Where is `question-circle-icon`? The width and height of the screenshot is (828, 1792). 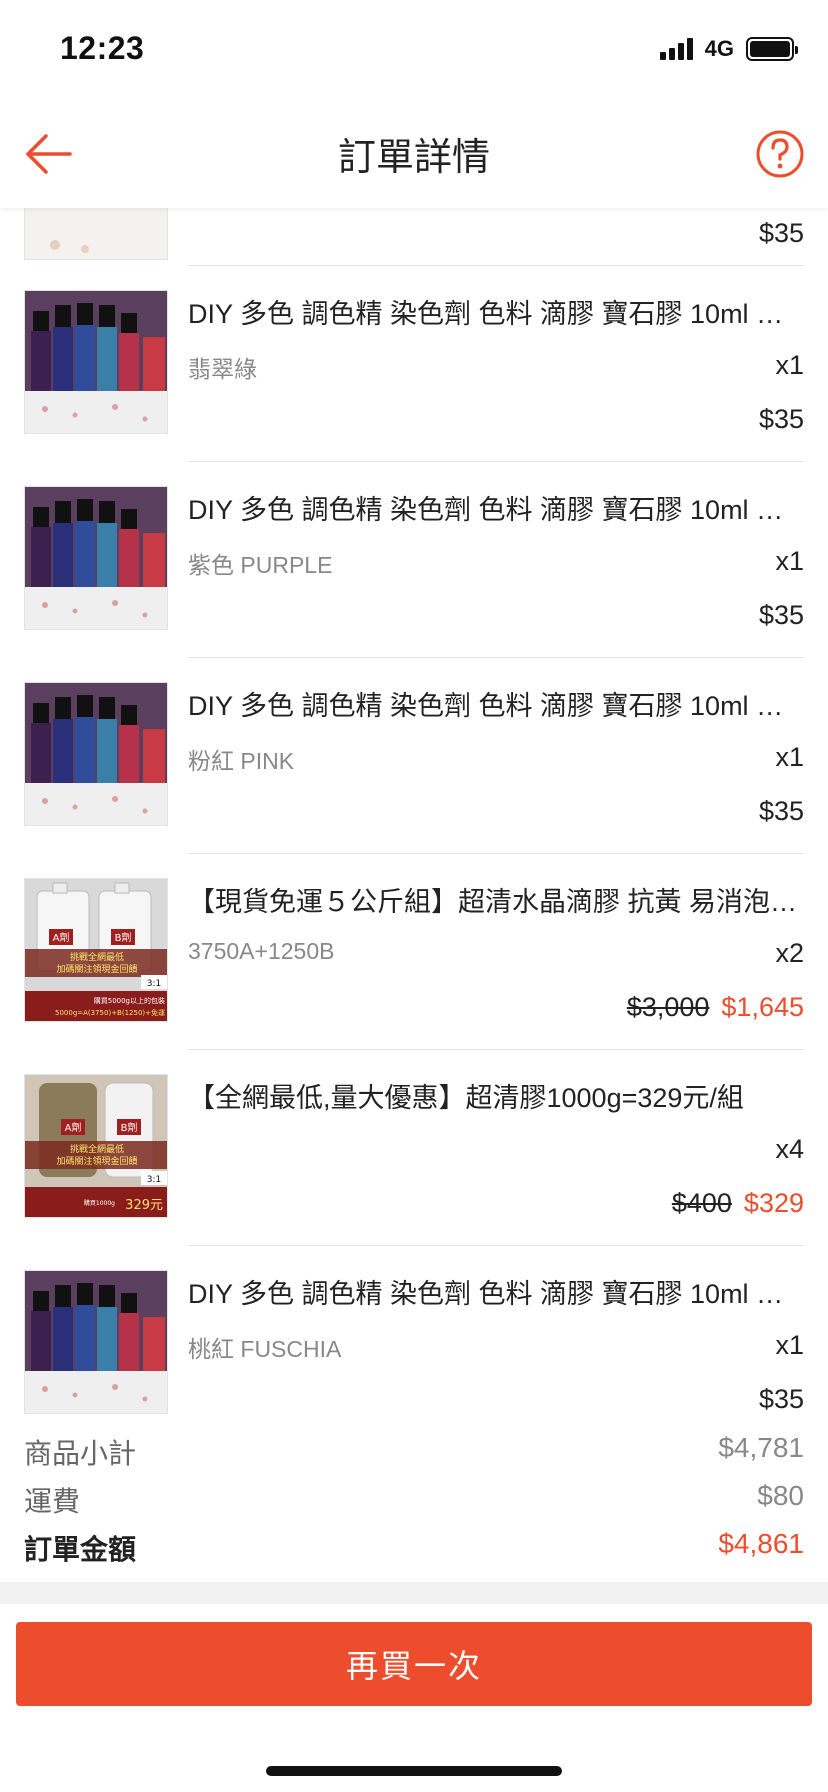 question-circle-icon is located at coordinates (780, 154).